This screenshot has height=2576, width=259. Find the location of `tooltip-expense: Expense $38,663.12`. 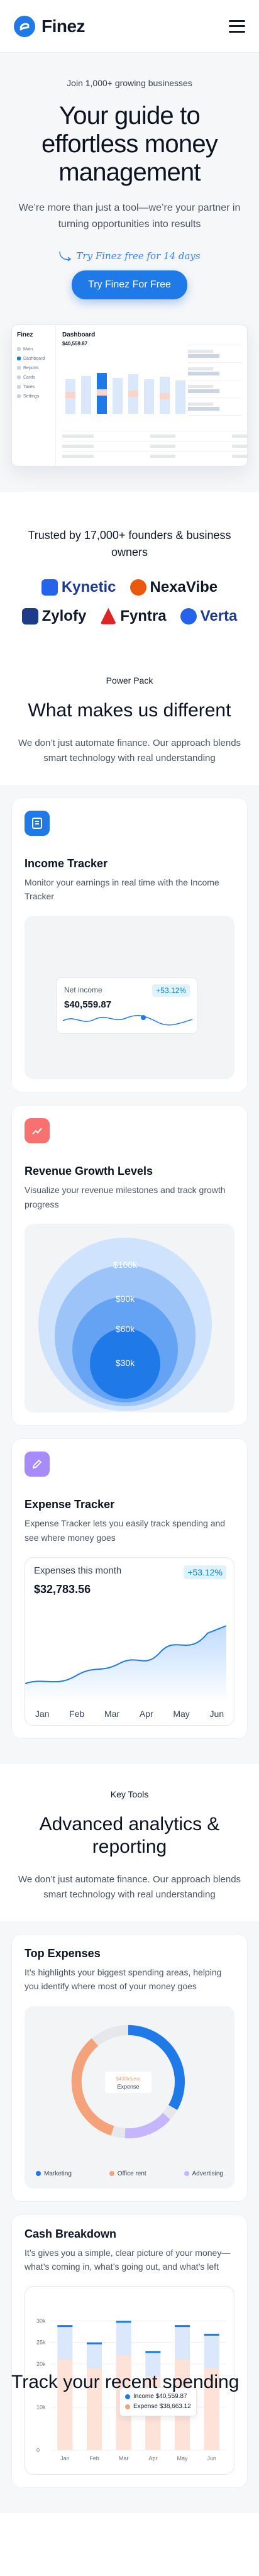

tooltip-expense: Expense $38,663.12 is located at coordinates (162, 2407).